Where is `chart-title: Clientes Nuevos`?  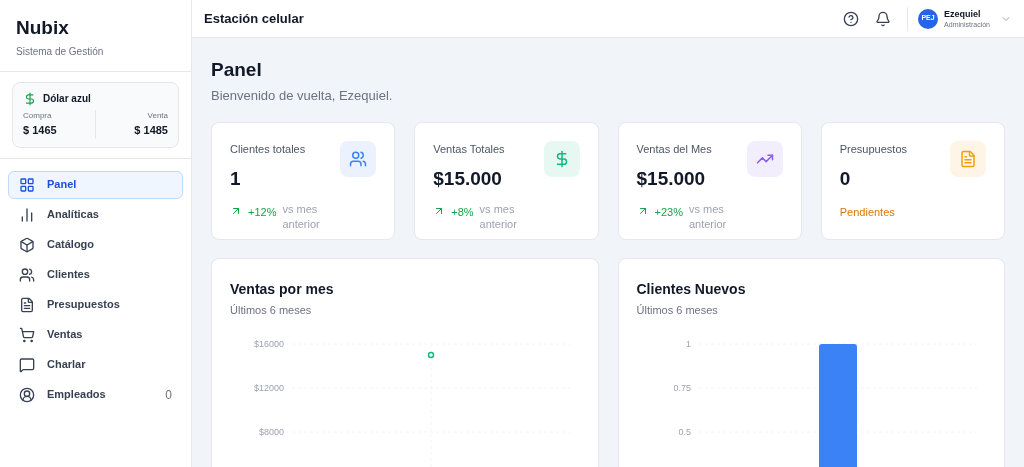
chart-title: Clientes Nuevos is located at coordinates (691, 289).